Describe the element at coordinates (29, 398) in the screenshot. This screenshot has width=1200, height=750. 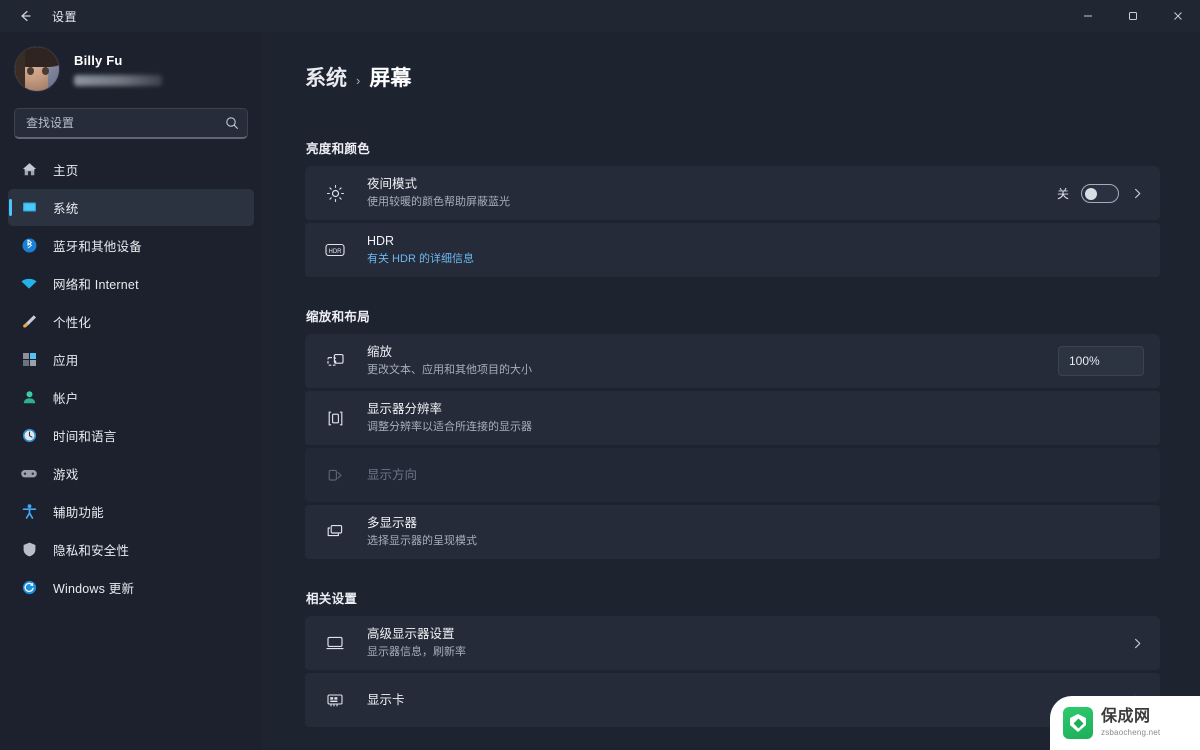
I see `account-icon` at that location.